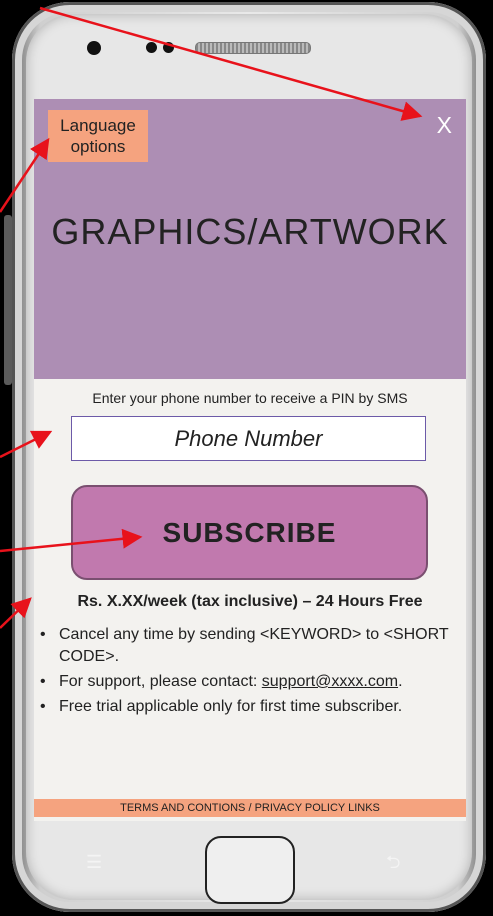  Describe the element at coordinates (330, 681) in the screenshot. I see `support-email-link: support@xxxx.com` at that location.